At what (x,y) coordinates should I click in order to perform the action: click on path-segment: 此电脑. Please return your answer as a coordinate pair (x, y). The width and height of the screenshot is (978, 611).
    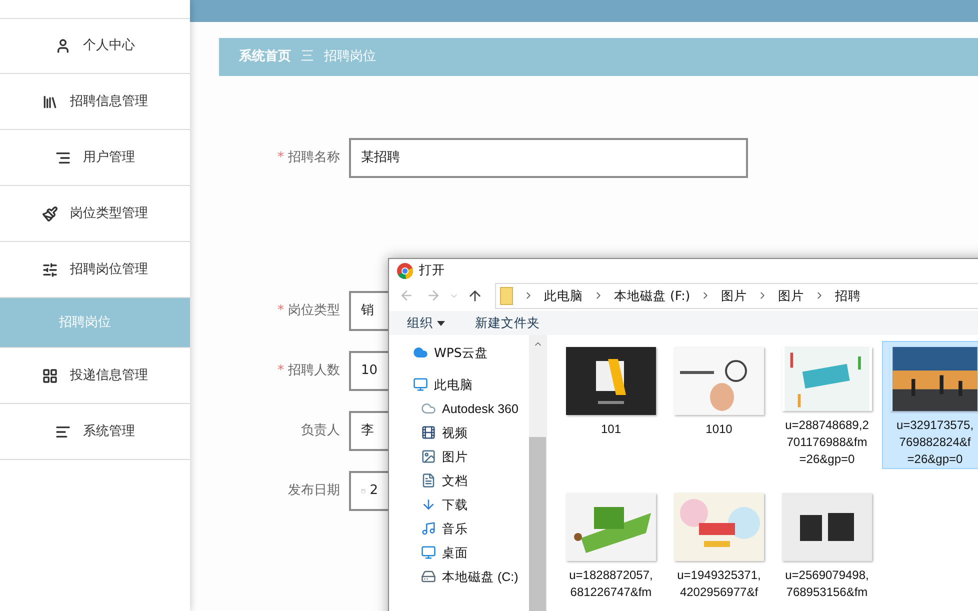
    Looking at the image, I should click on (563, 296).